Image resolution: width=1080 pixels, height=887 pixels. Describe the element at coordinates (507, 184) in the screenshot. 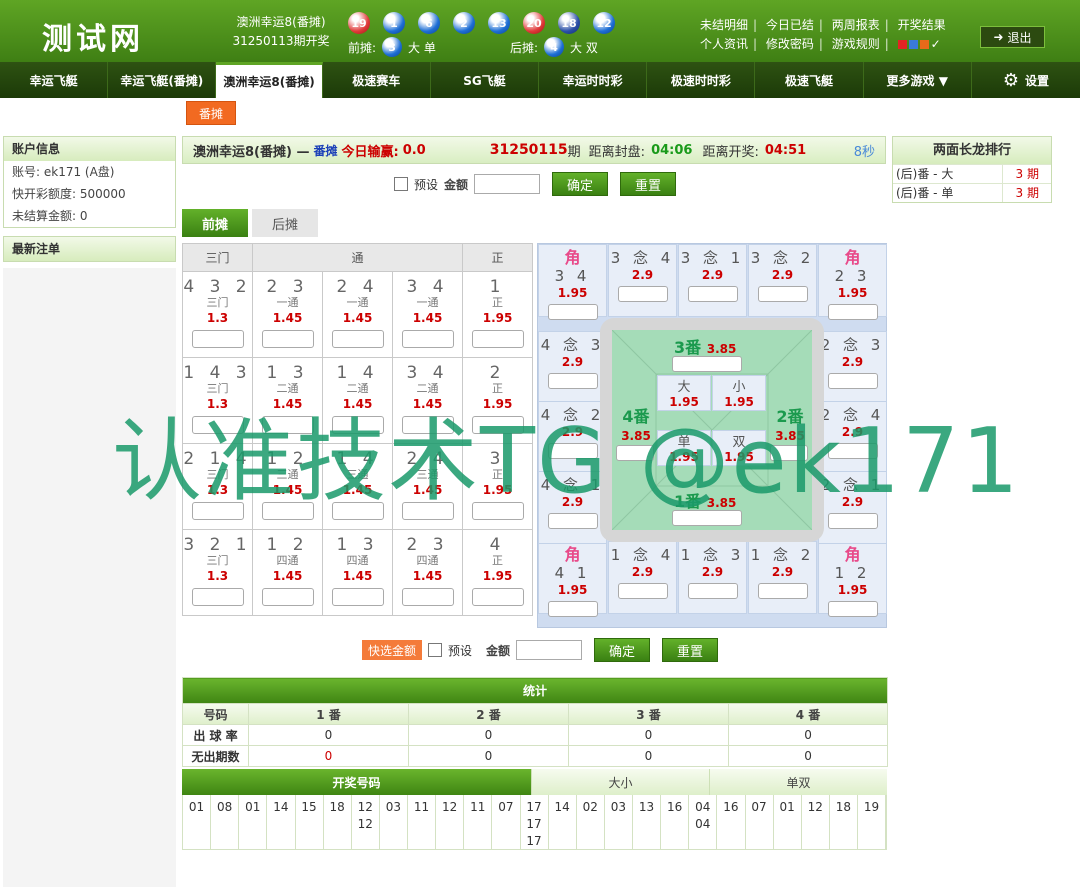

I see `amount-input` at that location.